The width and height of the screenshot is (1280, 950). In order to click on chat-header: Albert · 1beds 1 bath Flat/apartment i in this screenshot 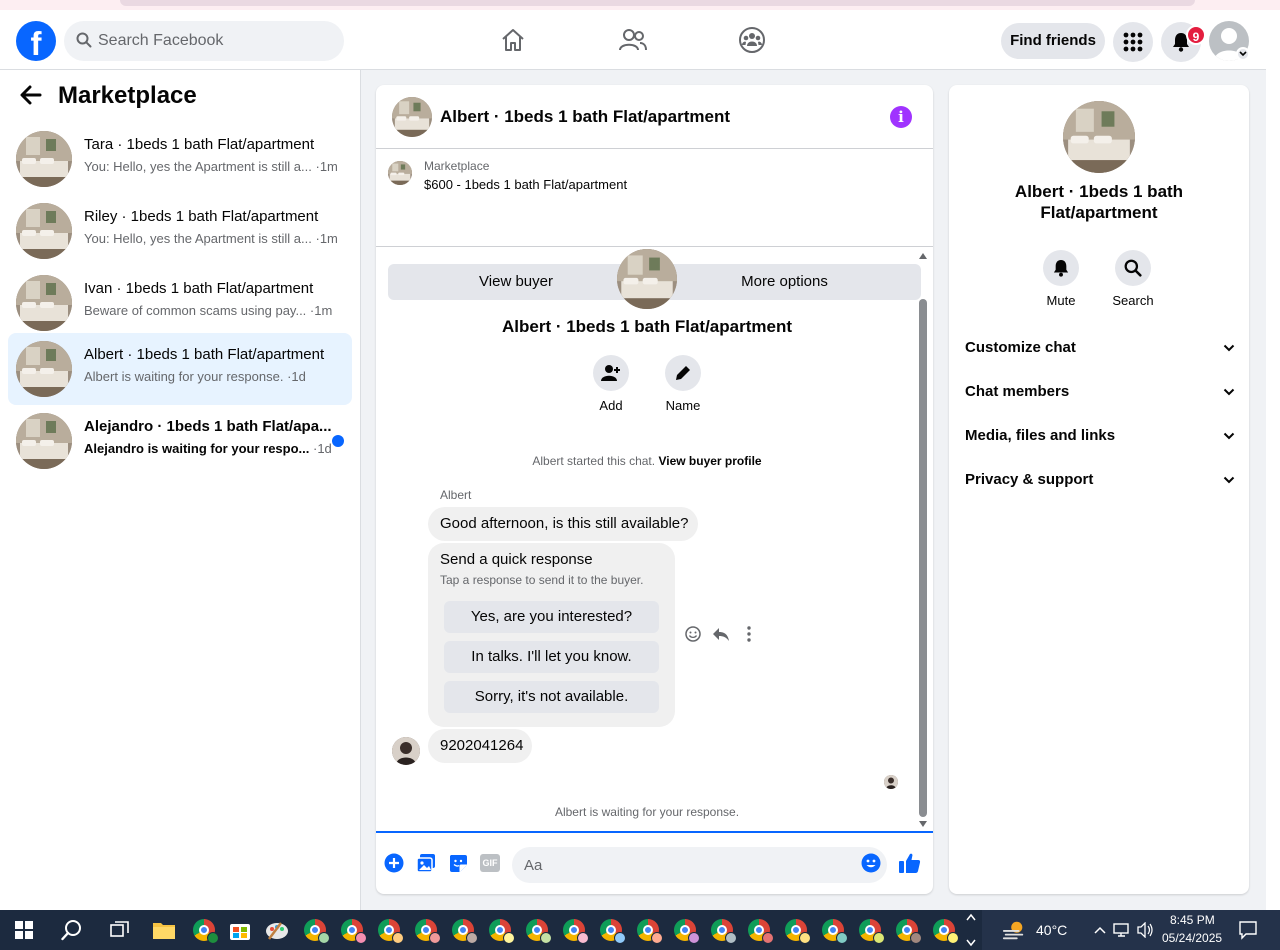, I will do `click(654, 117)`.